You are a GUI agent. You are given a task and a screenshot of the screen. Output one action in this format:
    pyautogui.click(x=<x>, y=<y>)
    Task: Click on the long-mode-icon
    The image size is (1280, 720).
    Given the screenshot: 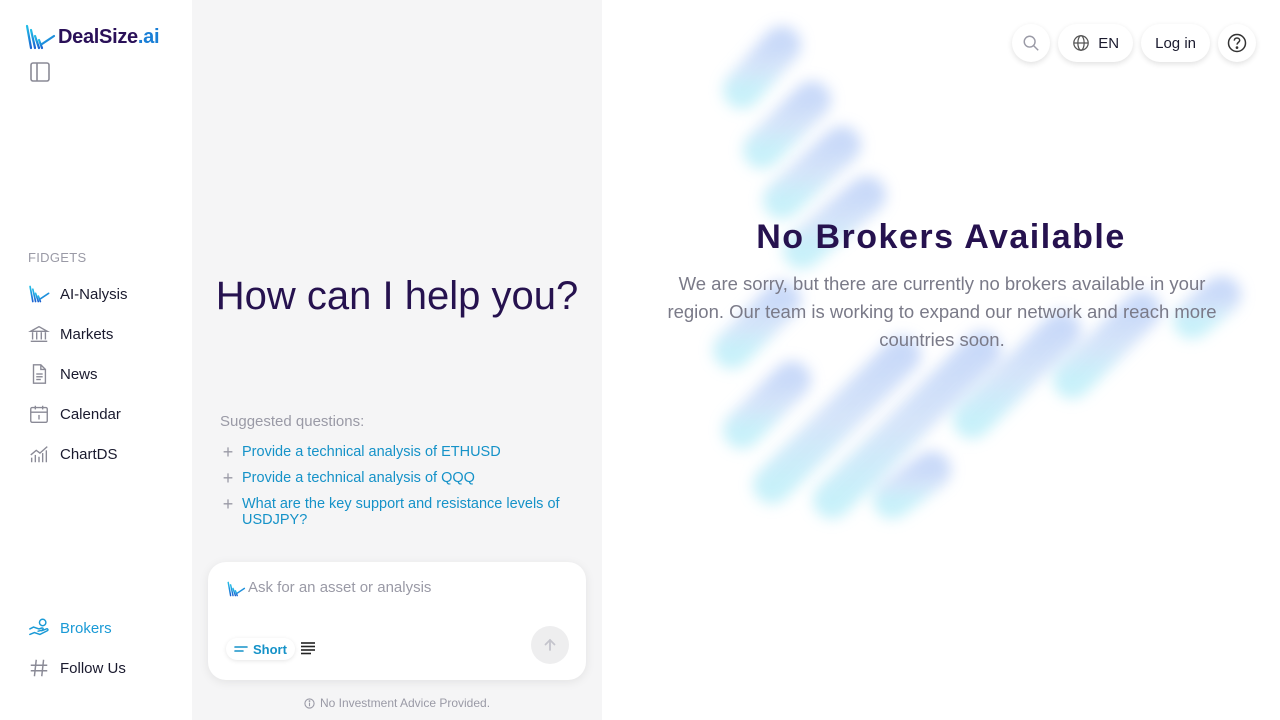 What is the action you would take?
    pyautogui.click(x=309, y=649)
    